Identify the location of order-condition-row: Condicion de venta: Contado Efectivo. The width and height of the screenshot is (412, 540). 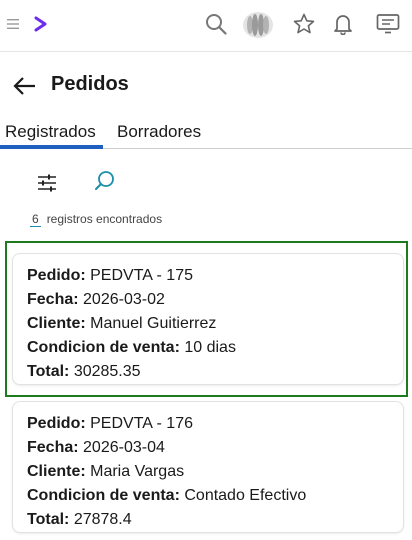
(215, 496).